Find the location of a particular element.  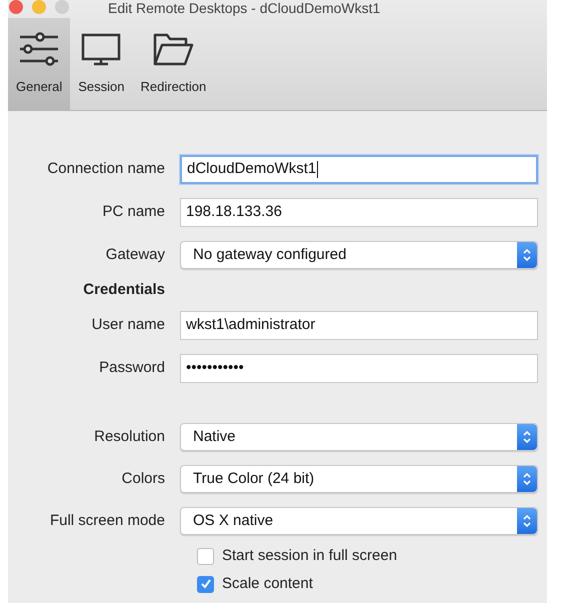

checkbox-option: Scale content is located at coordinates (255, 584).